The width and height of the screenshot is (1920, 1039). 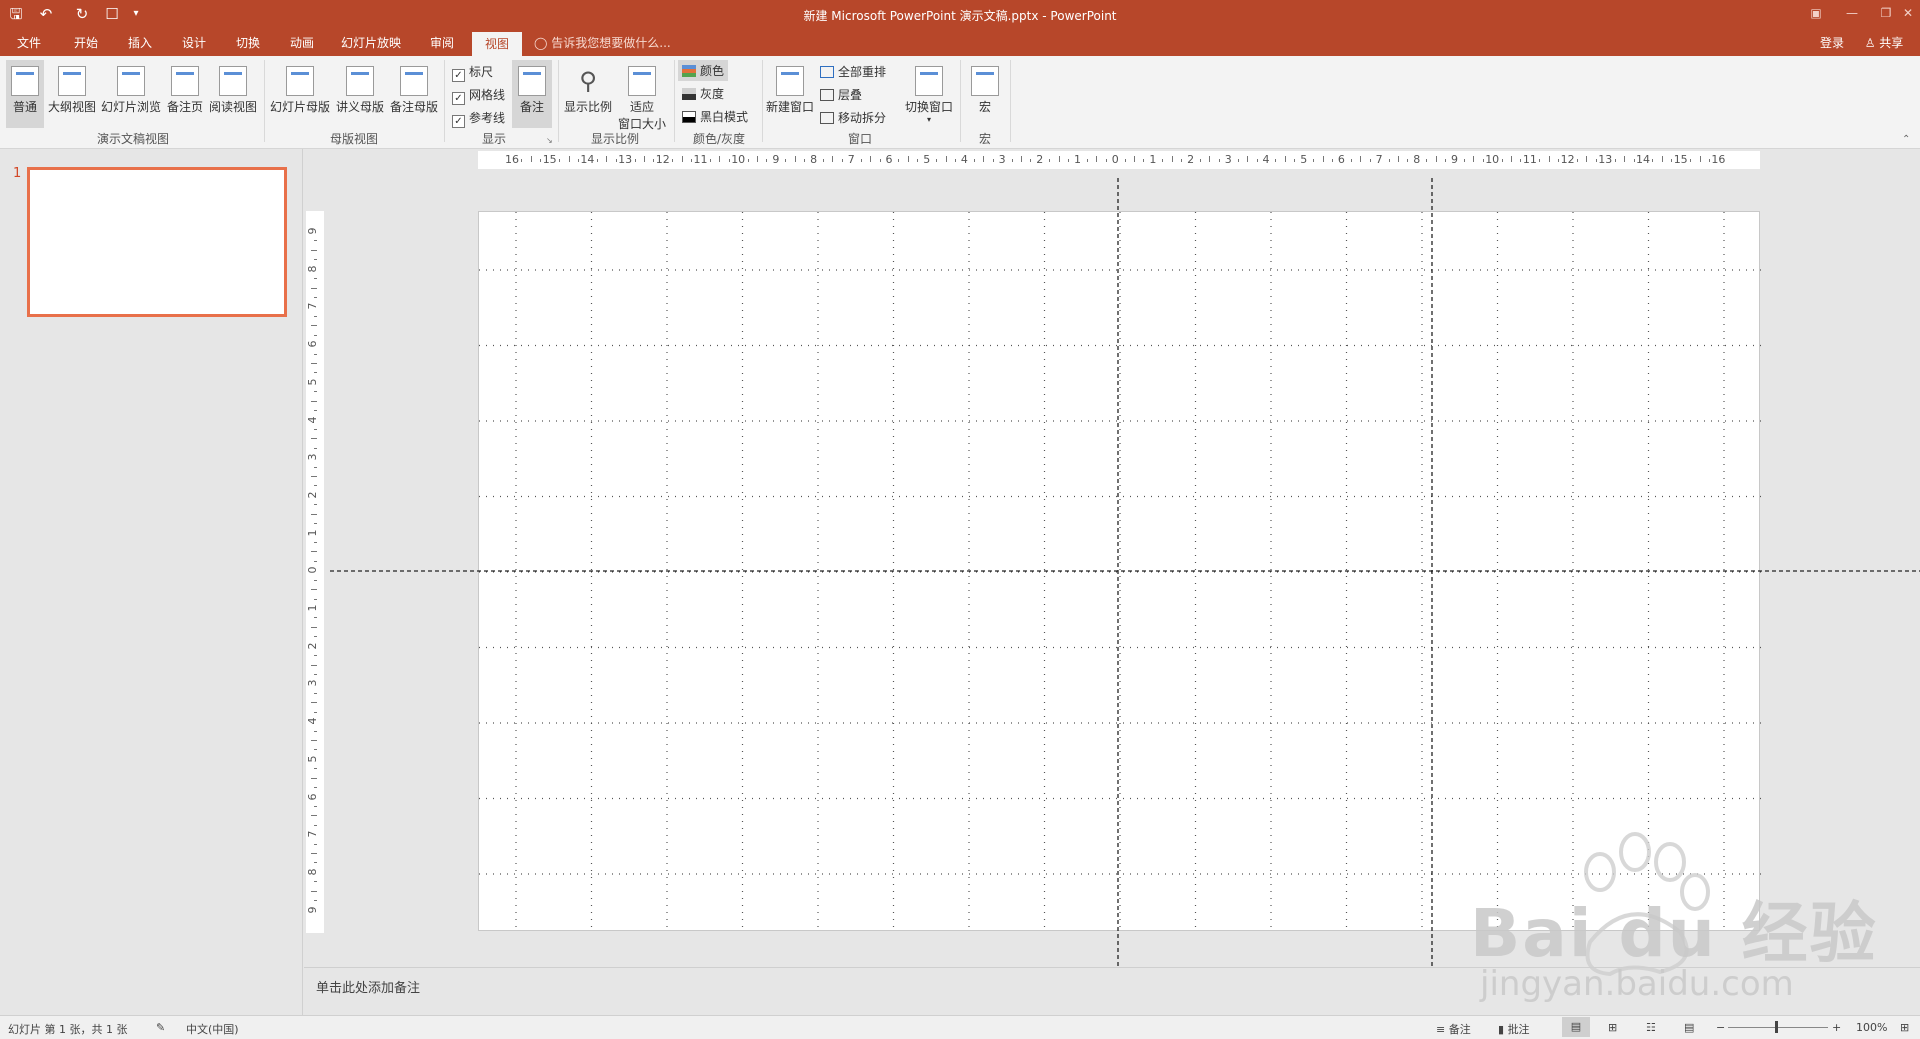 What do you see at coordinates (185, 87) in the screenshot?
I see `notes-page-button: 备注页` at bounding box center [185, 87].